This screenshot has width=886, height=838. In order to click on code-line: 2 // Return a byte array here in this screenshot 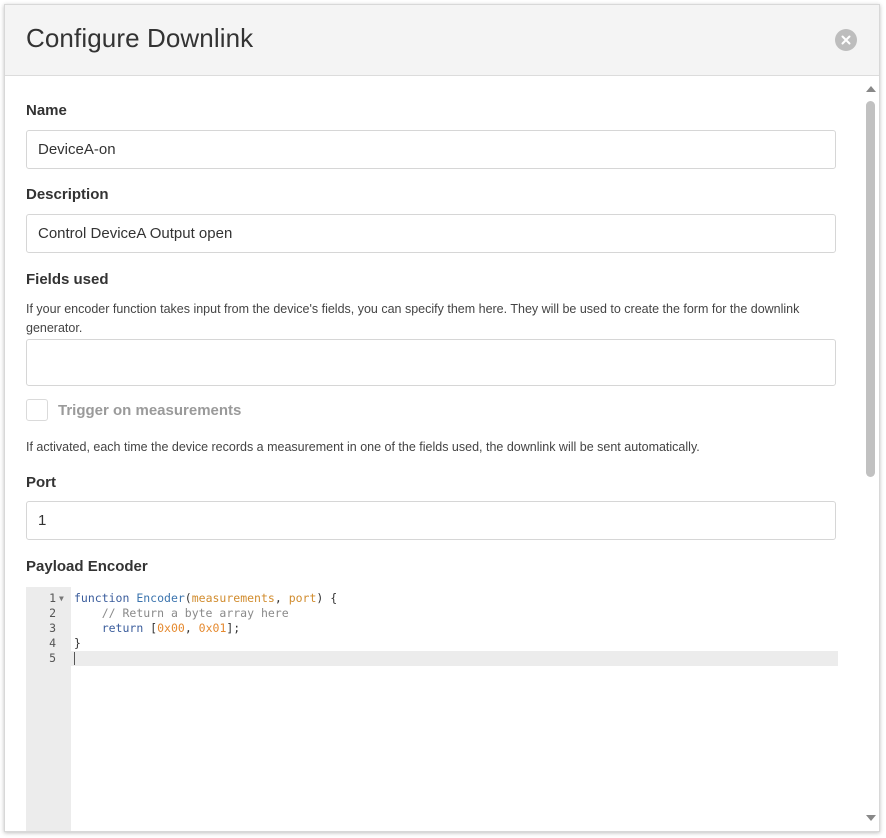, I will do `click(432, 613)`.